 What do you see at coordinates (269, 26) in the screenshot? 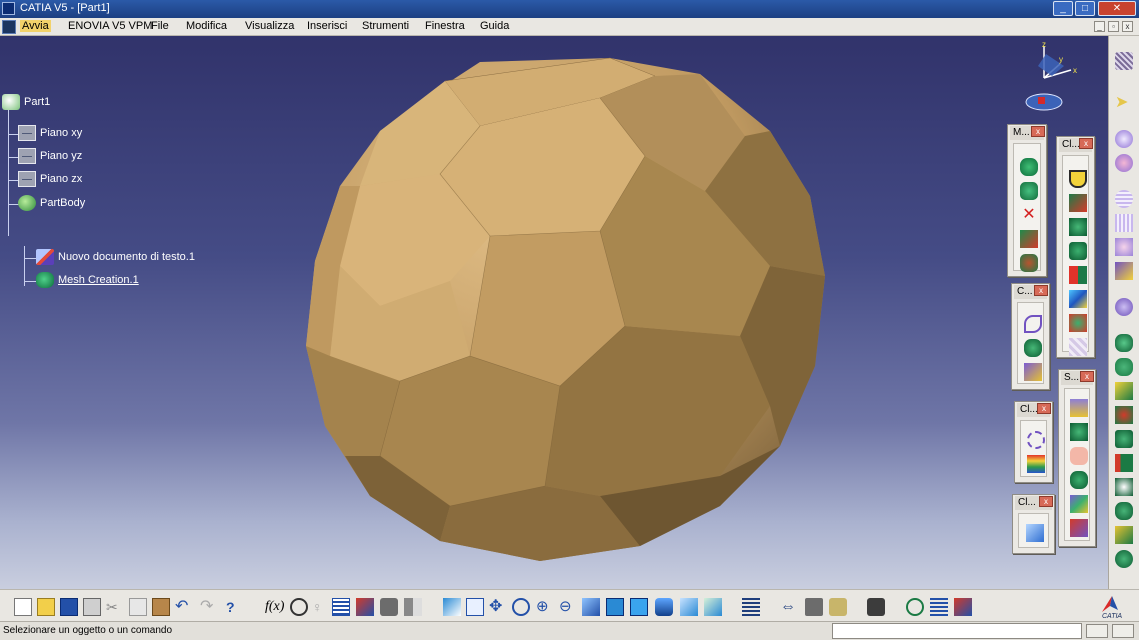
I see `menu-visualizza: Visualizza` at bounding box center [269, 26].